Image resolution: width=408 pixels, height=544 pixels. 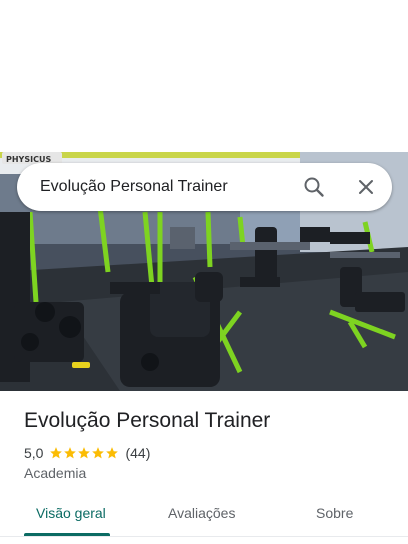 What do you see at coordinates (366, 187) in the screenshot?
I see `close-icon` at bounding box center [366, 187].